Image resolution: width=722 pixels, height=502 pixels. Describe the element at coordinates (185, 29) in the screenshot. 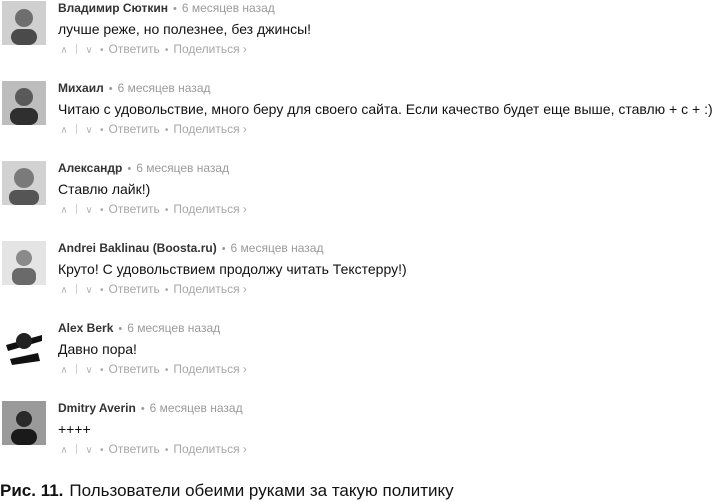

I see `comment-text: лучше реже, но полезнее, без джинсы!` at that location.